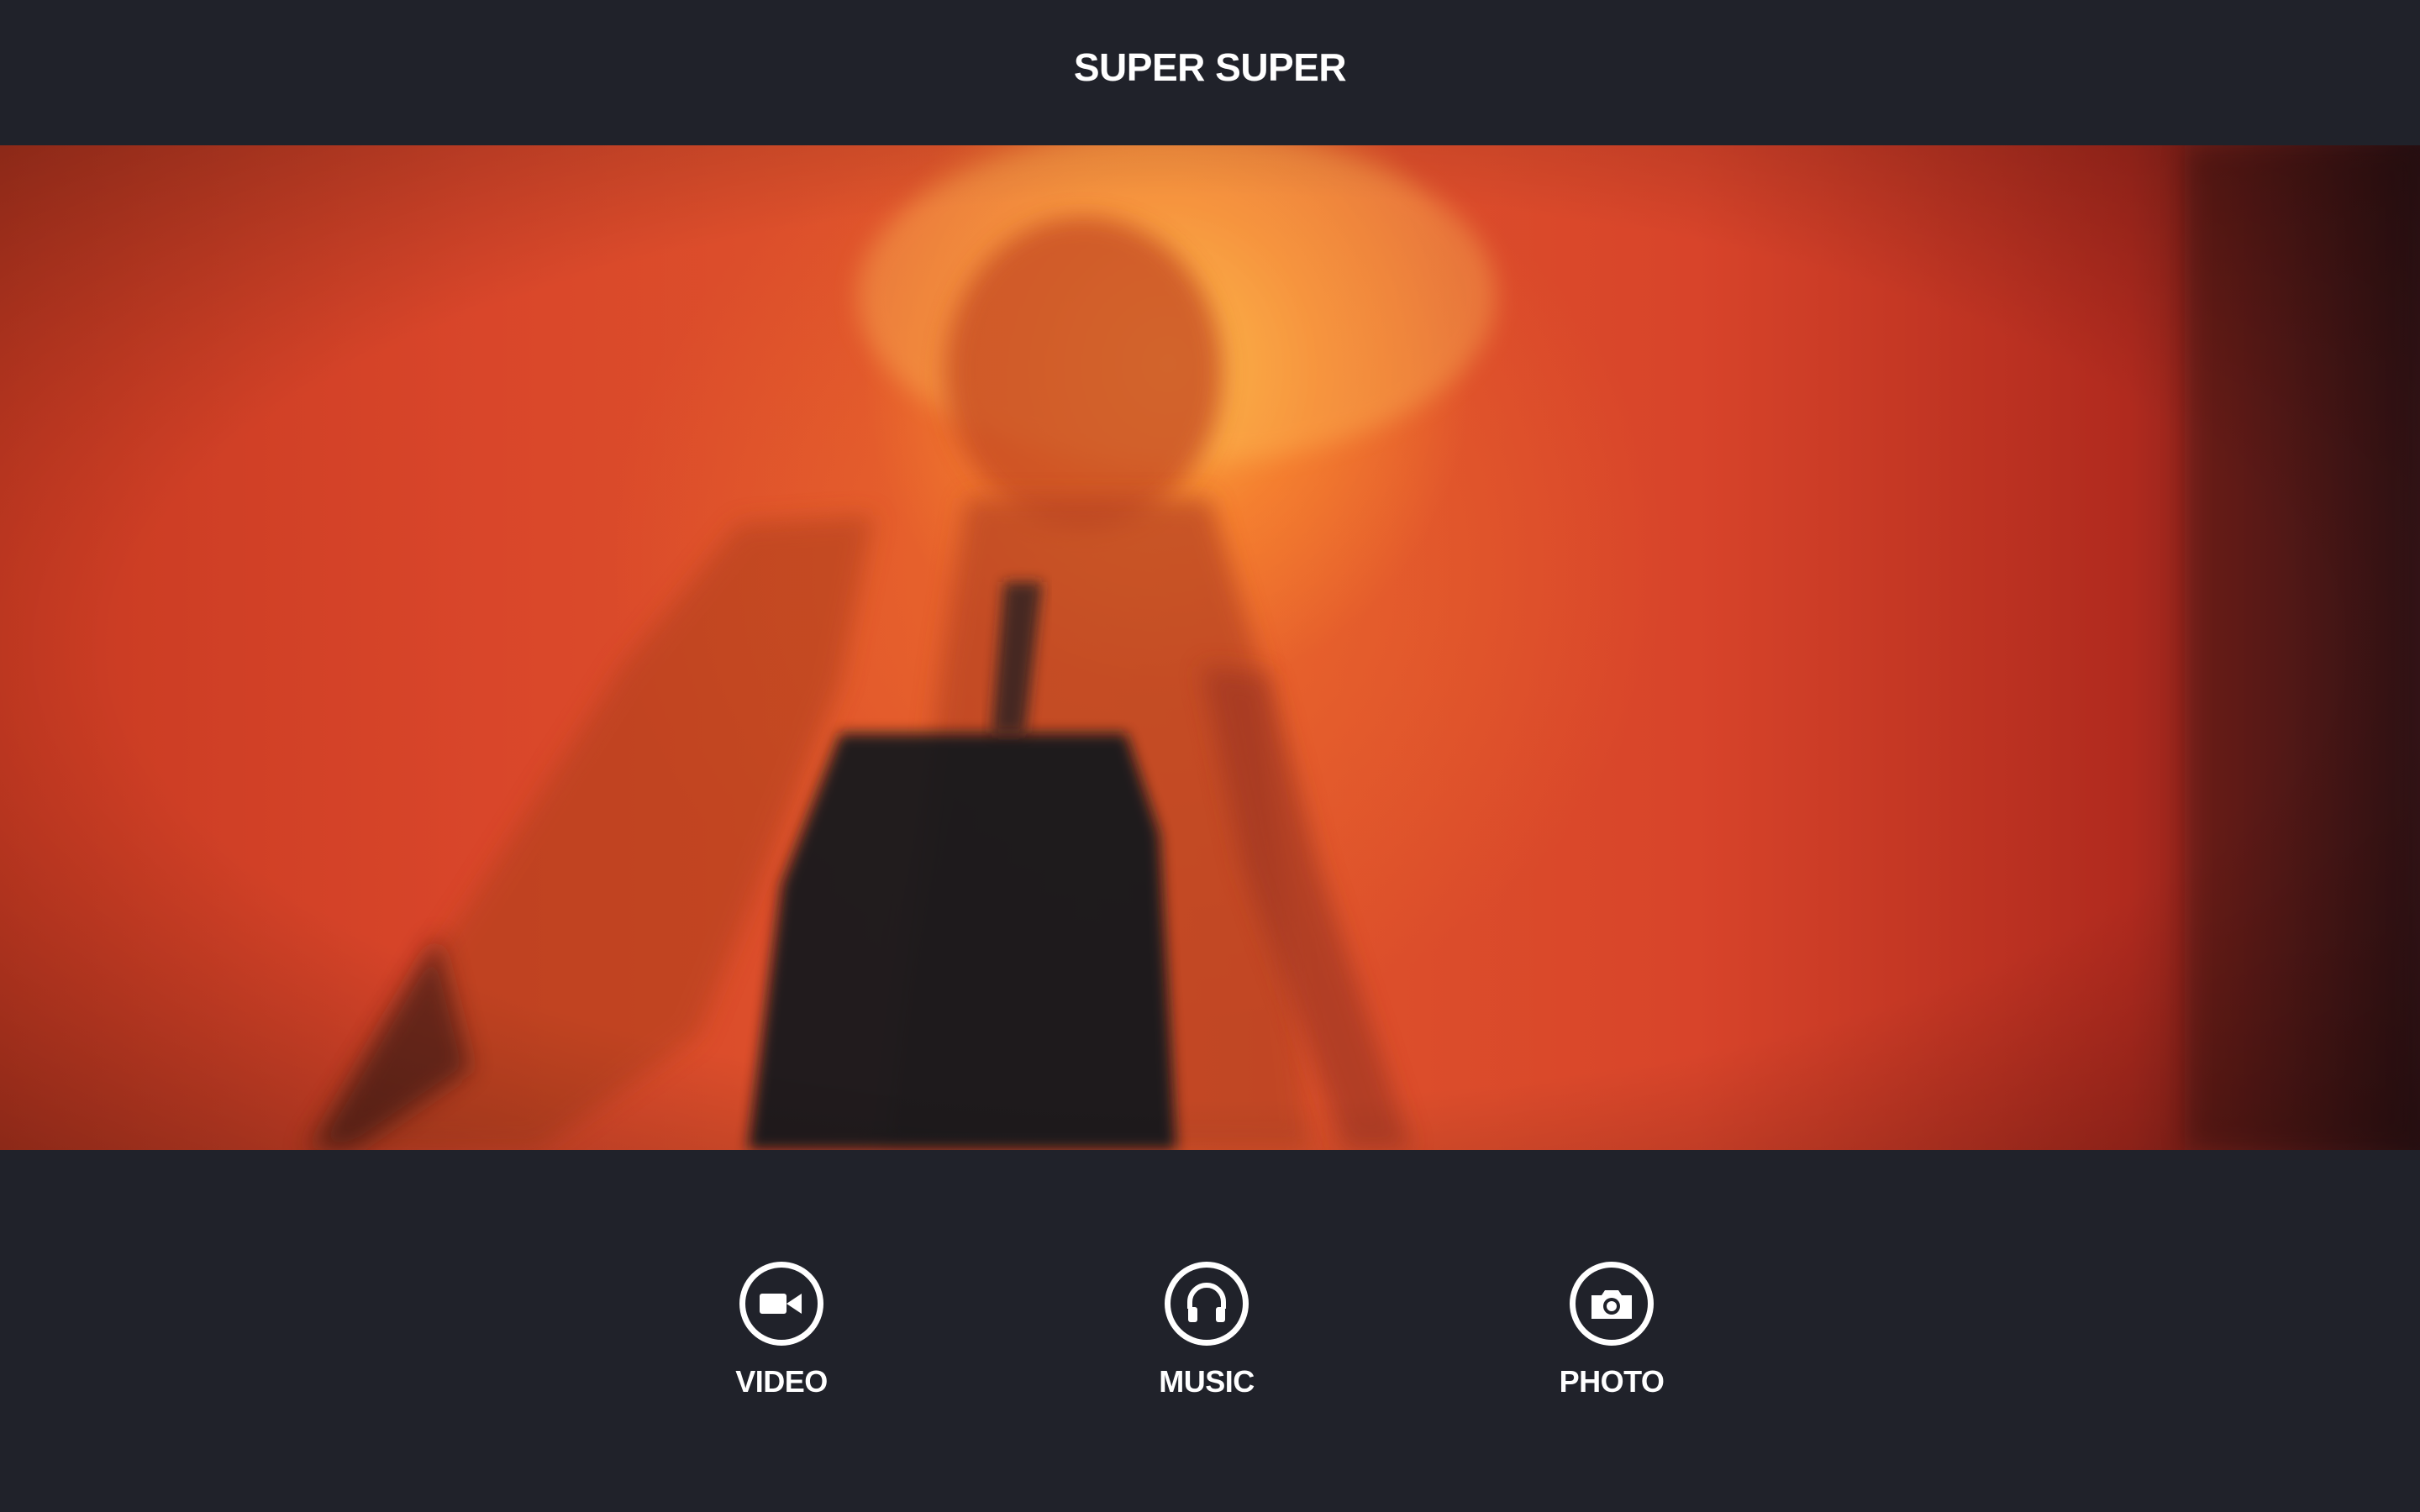  What do you see at coordinates (781, 1381) in the screenshot?
I see `nav-label-video: VIDEO` at bounding box center [781, 1381].